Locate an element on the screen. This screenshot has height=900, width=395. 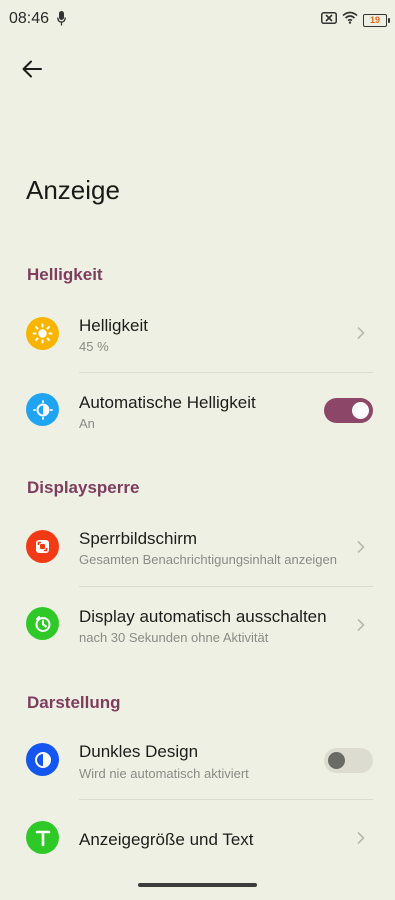
dark-theme-toggle is located at coordinates (348, 760).